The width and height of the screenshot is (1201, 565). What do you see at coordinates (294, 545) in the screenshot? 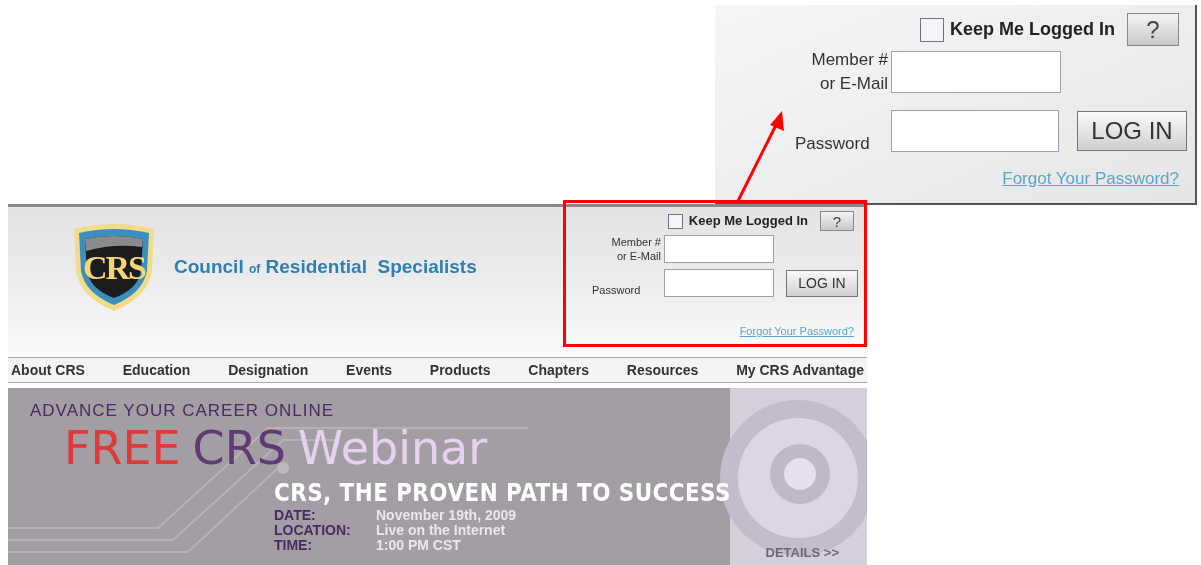
I see `detail-label: TIME:` at bounding box center [294, 545].